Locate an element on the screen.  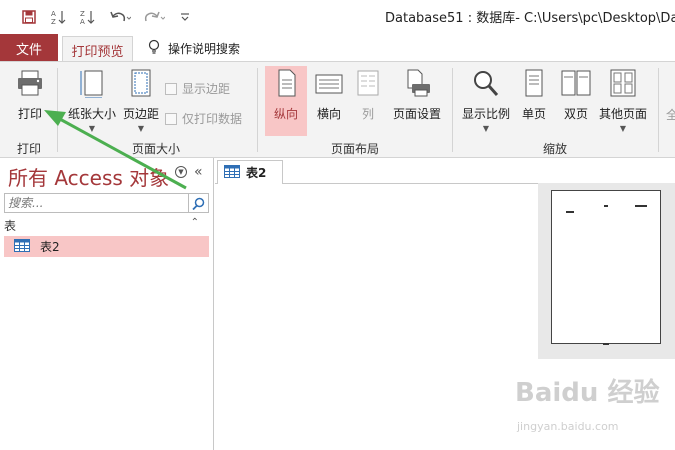
page-layout-group-label: 页面布局 is located at coordinates (355, 149).